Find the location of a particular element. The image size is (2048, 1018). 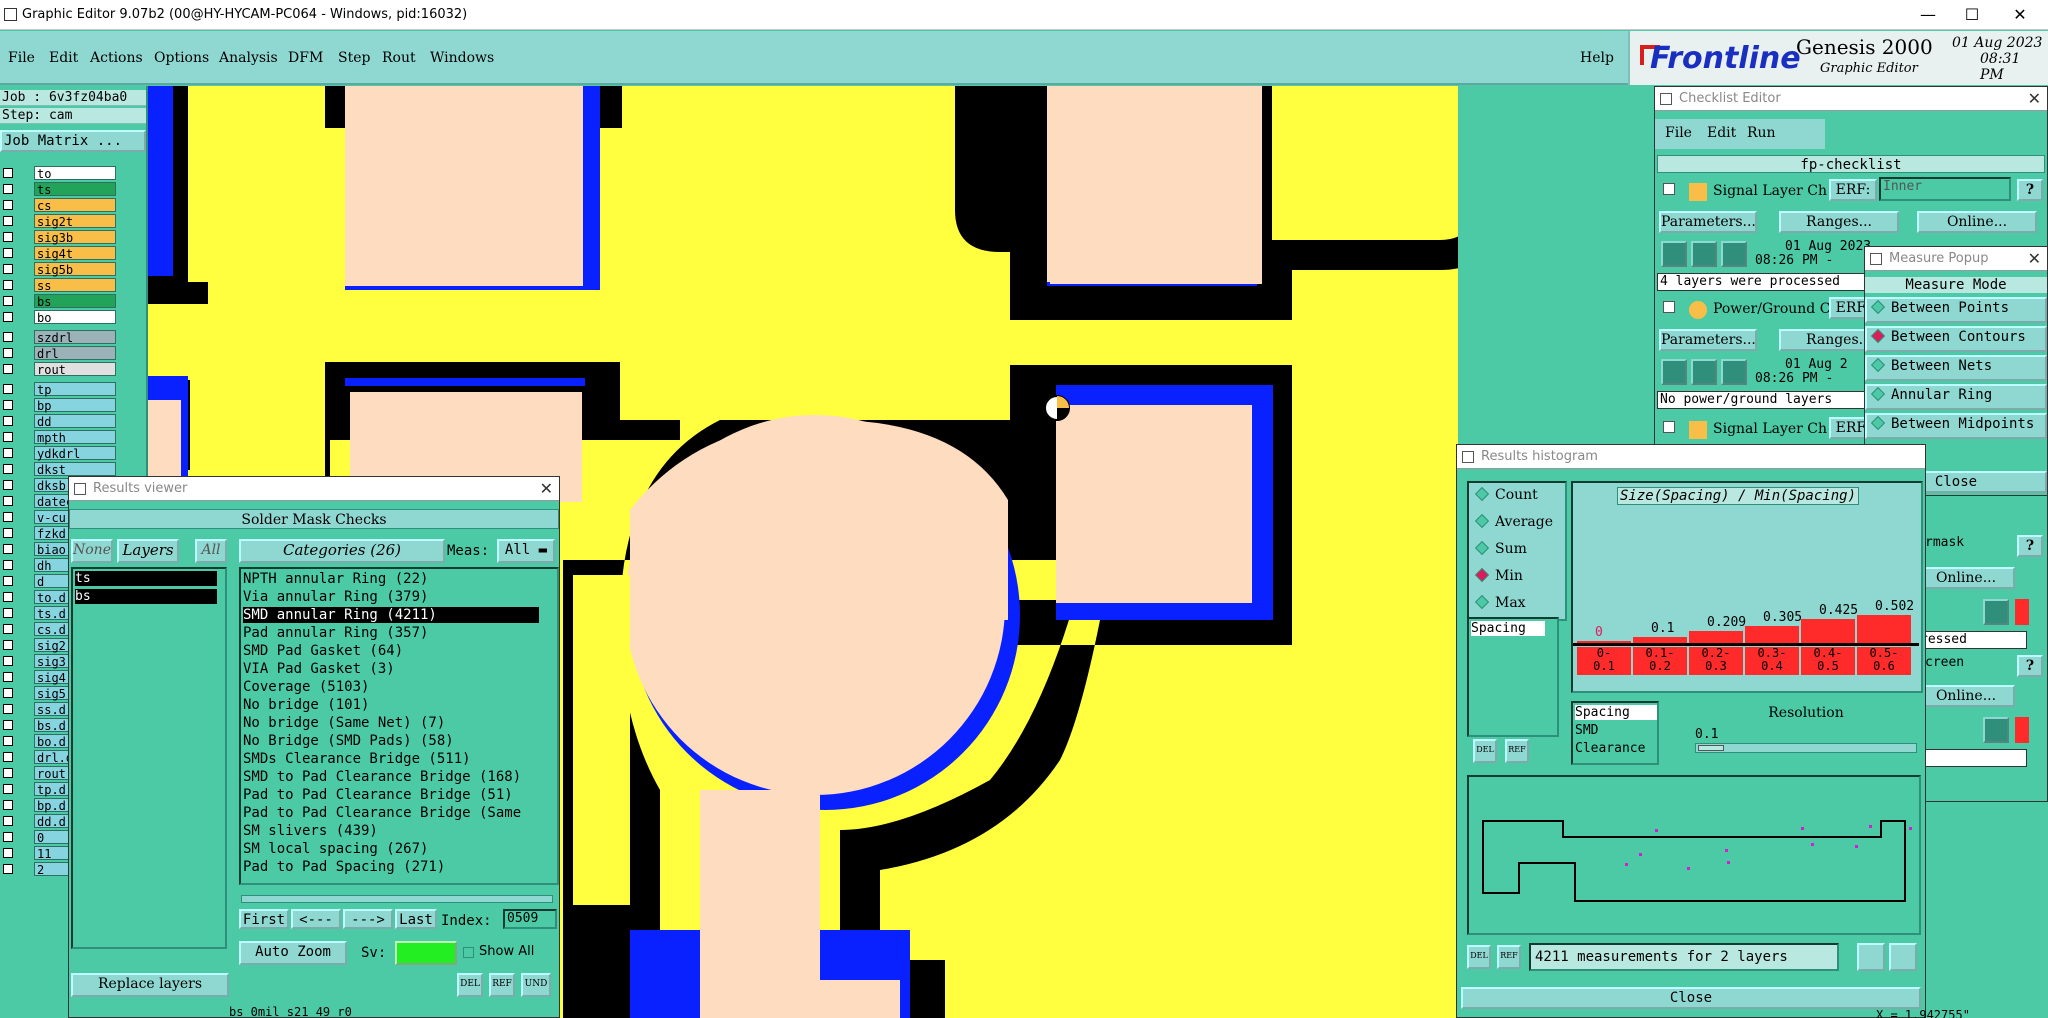

stat-radio: Average is located at coordinates (1513, 521).